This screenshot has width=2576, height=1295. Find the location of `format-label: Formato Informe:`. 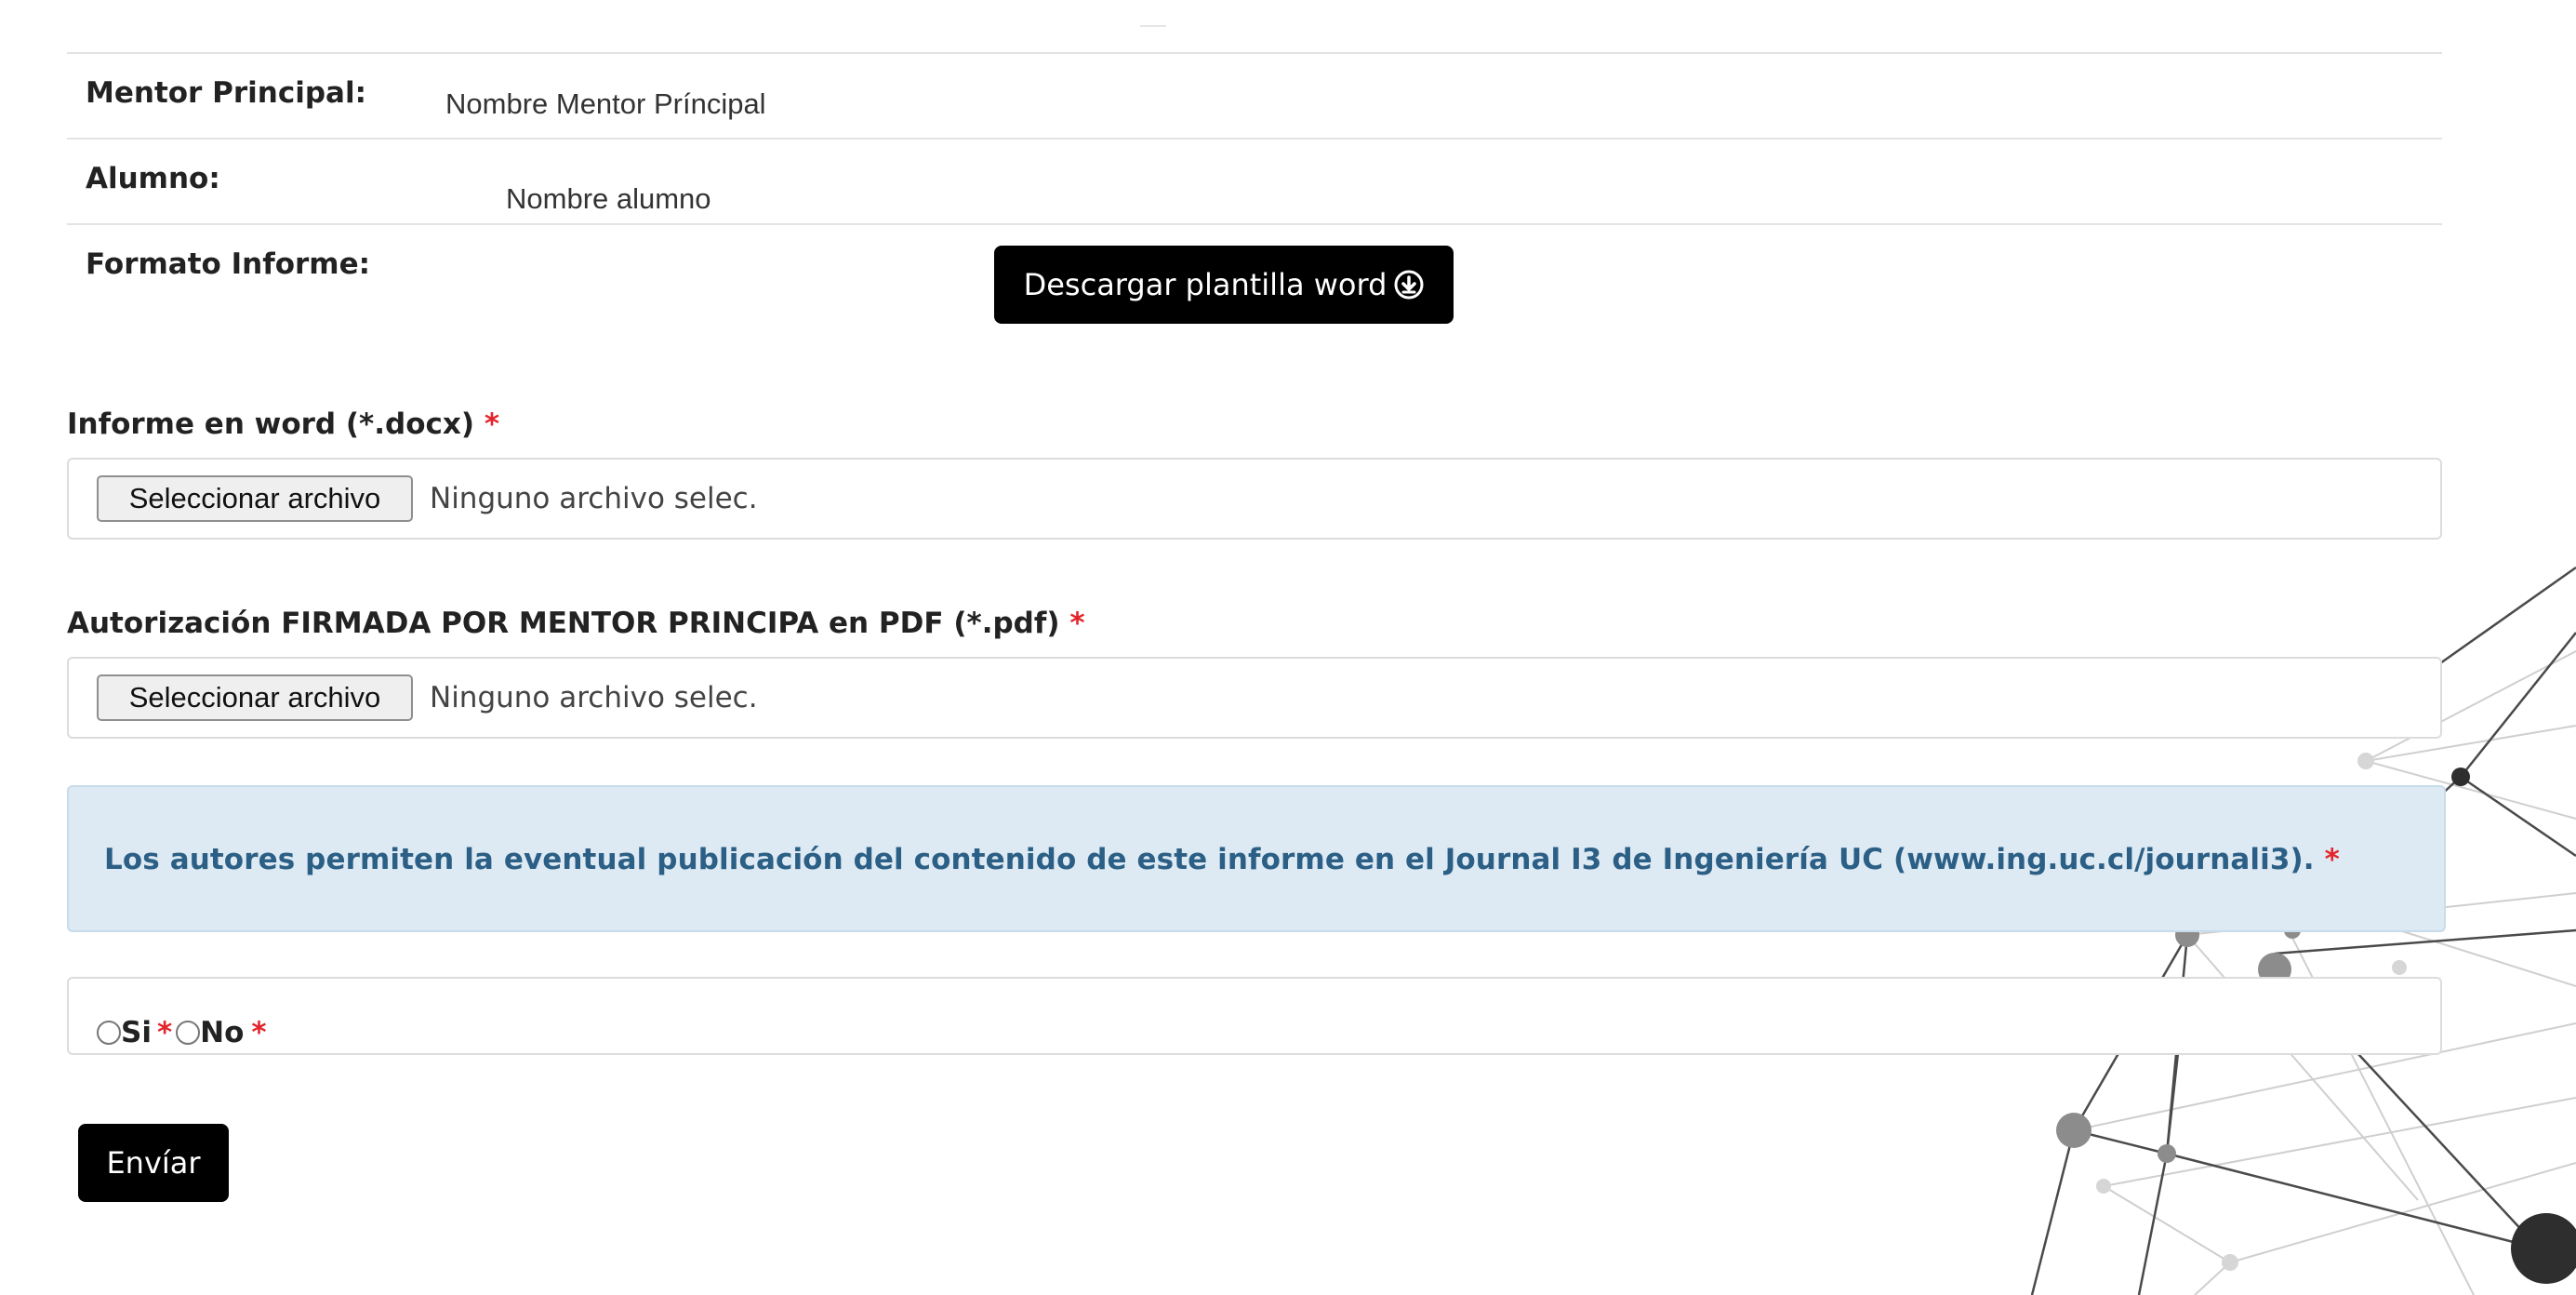

format-label: Formato Informe: is located at coordinates (228, 264).